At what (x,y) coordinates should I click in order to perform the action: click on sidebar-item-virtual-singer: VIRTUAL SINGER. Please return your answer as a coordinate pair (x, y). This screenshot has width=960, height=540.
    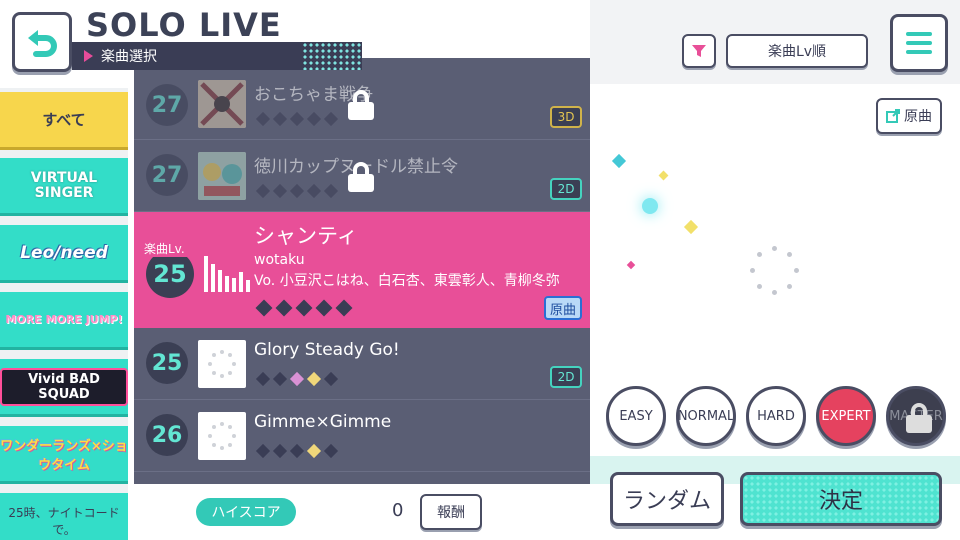
    Looking at the image, I should click on (64, 187).